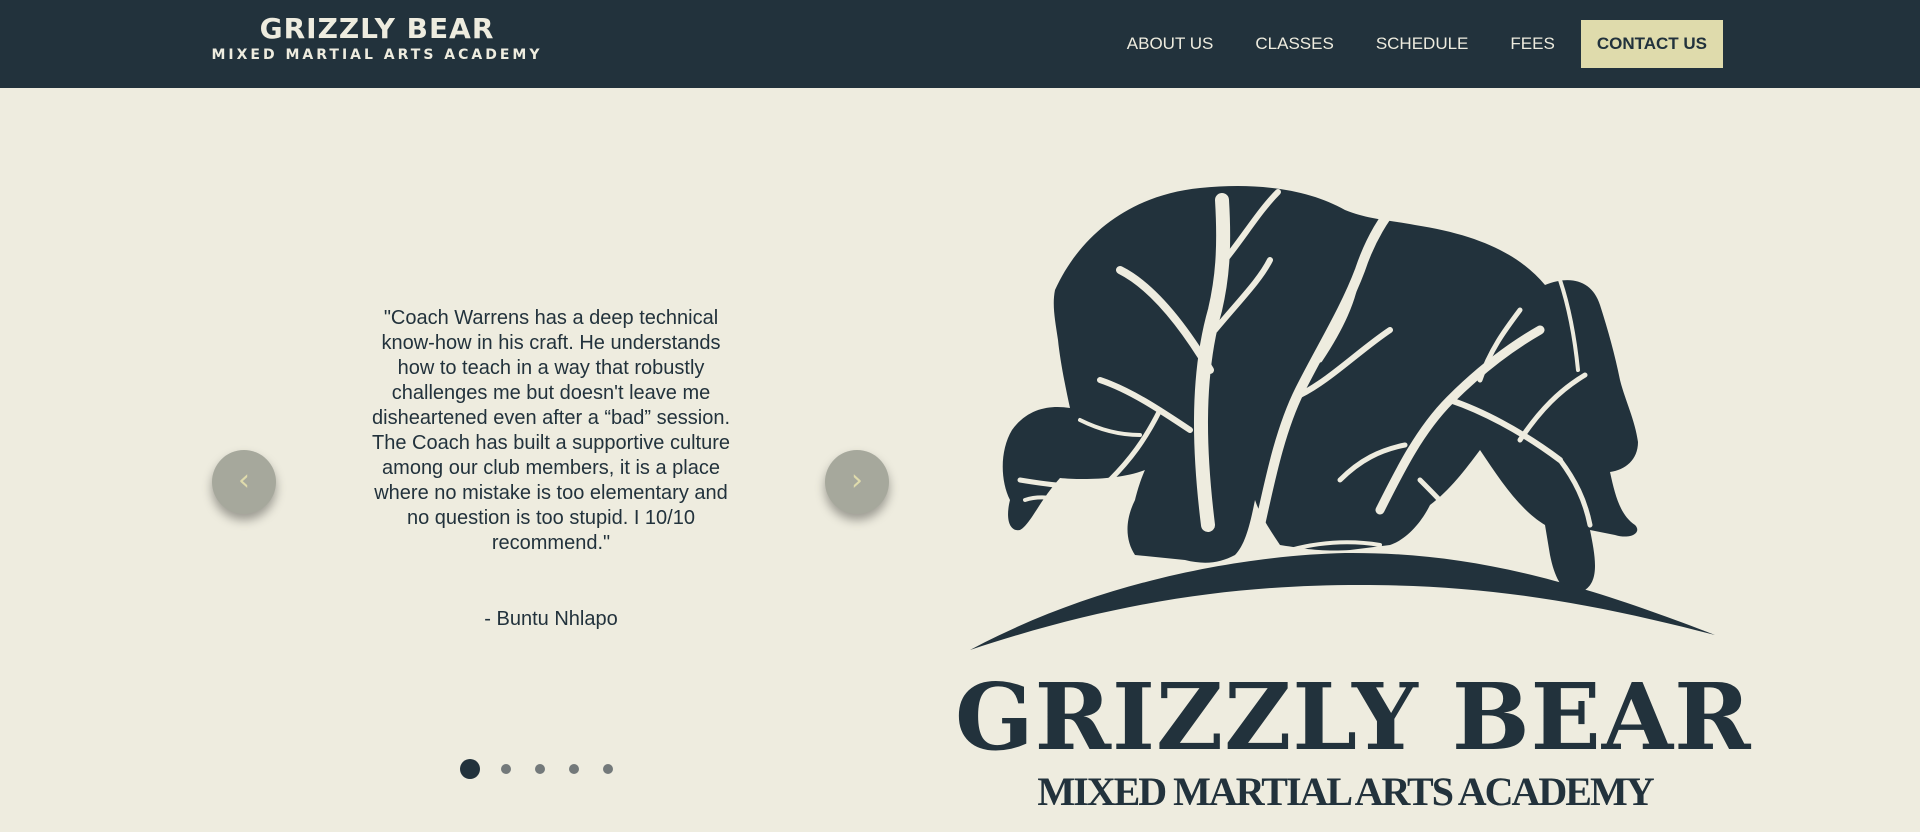  I want to click on carousel-next-button: ›, so click(857, 482).